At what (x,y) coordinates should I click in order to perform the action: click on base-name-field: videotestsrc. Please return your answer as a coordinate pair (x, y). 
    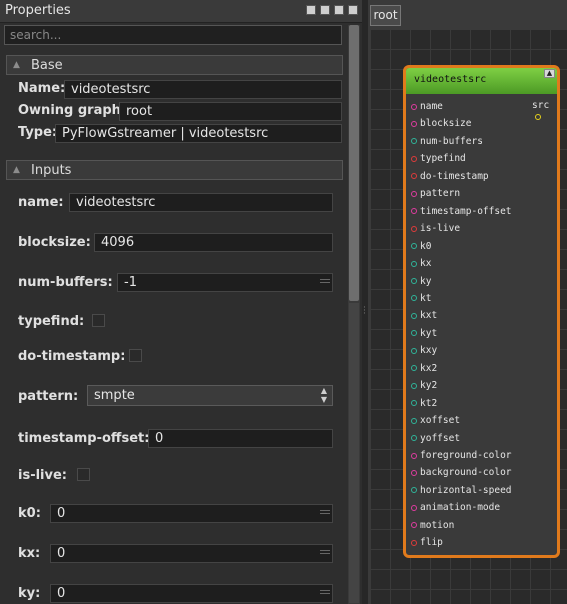
    Looking at the image, I should click on (203, 89).